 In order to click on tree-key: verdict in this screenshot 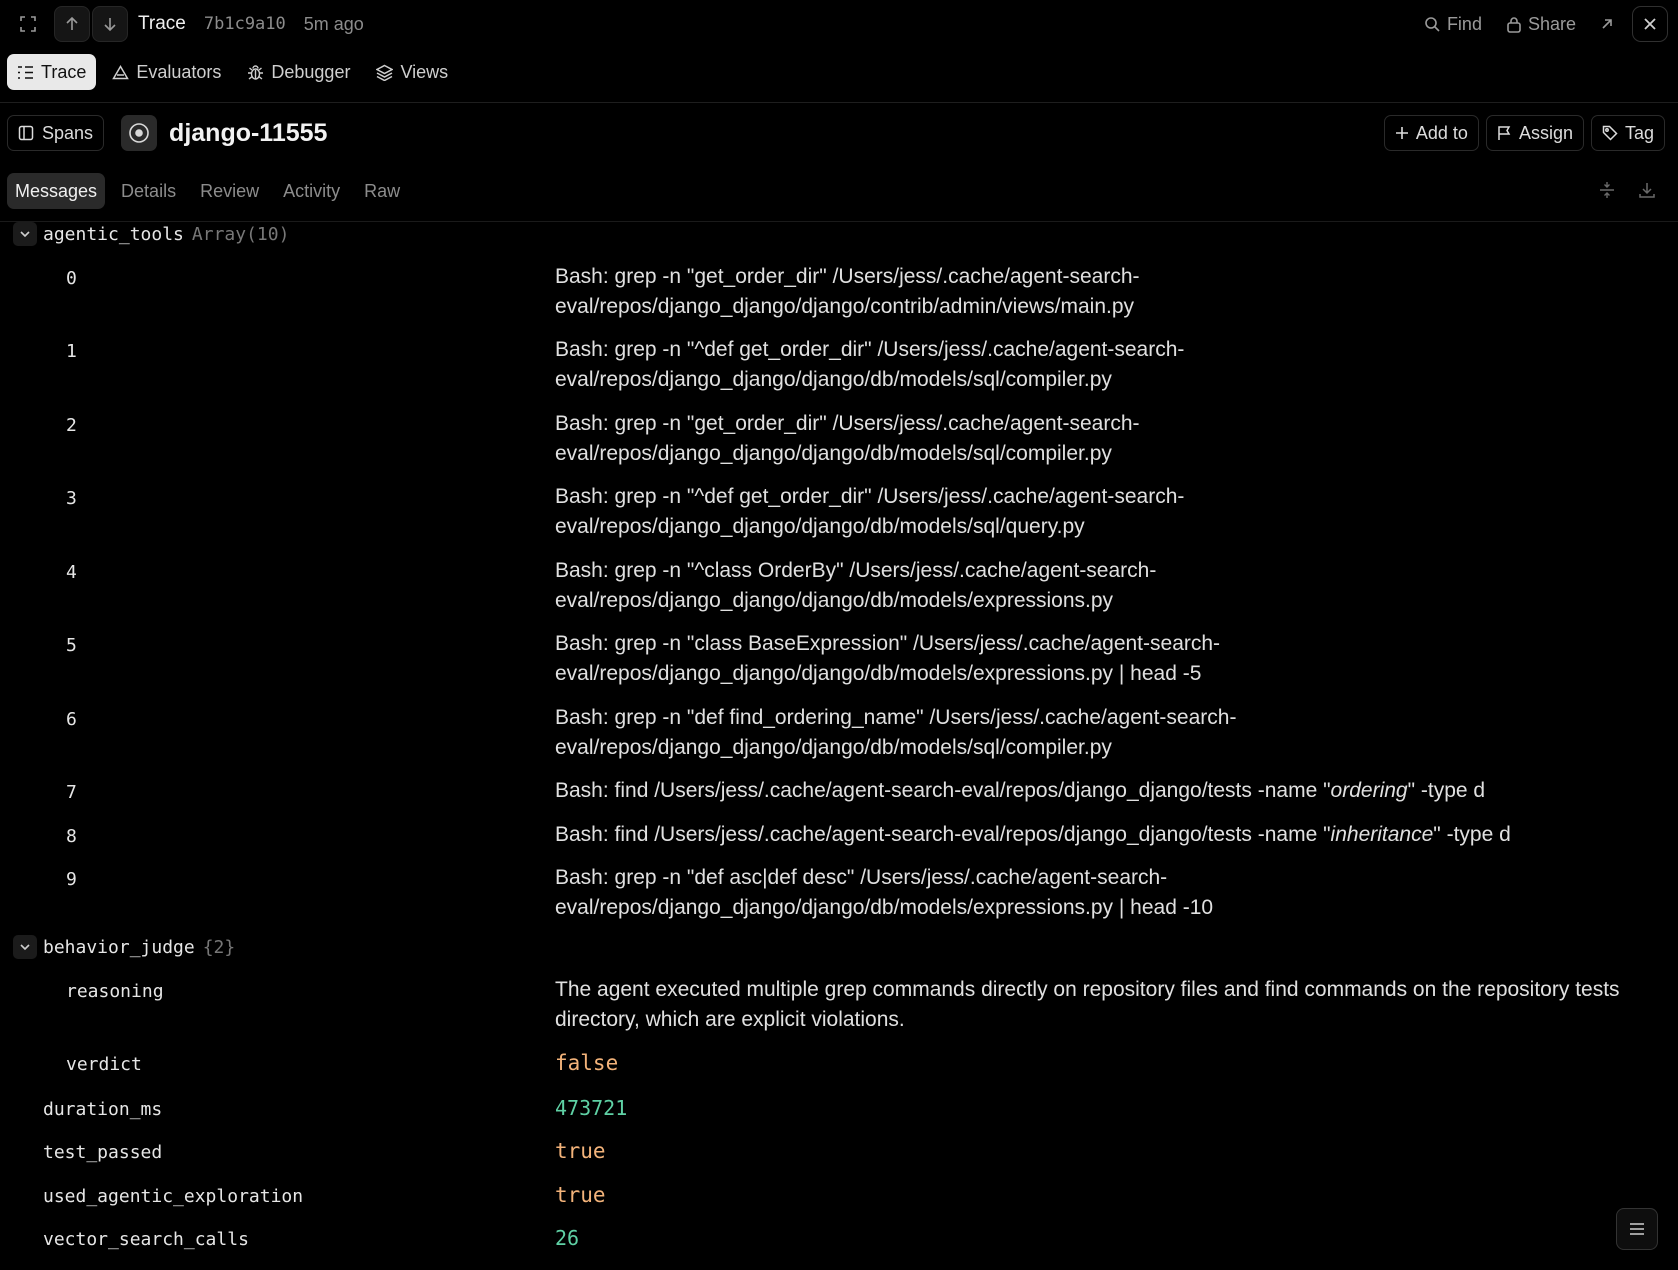, I will do `click(104, 1064)`.